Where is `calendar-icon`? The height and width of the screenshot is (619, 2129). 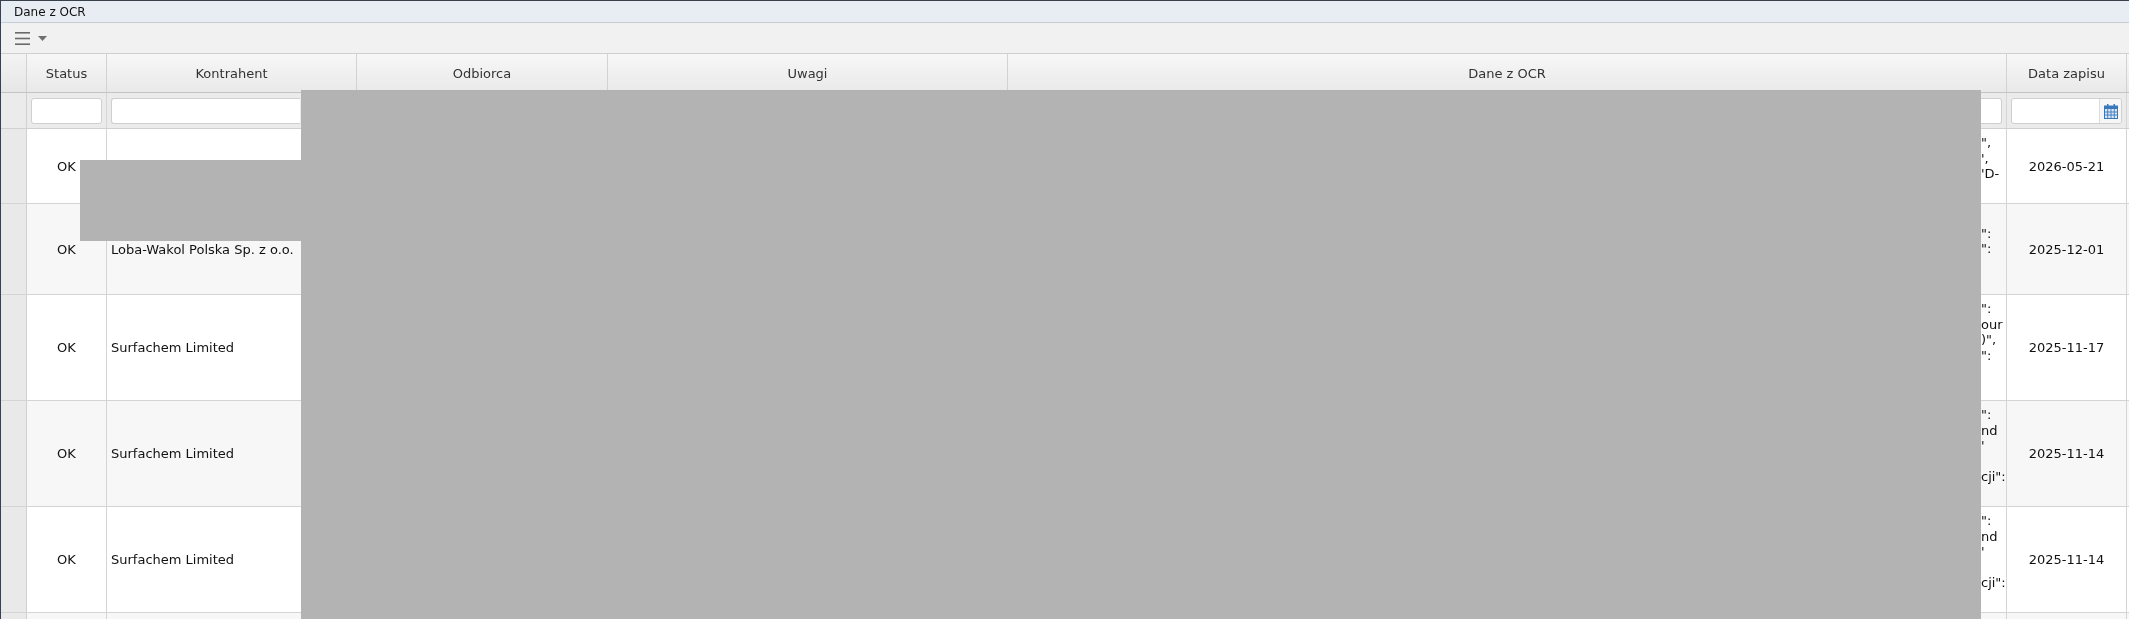 calendar-icon is located at coordinates (2110, 111).